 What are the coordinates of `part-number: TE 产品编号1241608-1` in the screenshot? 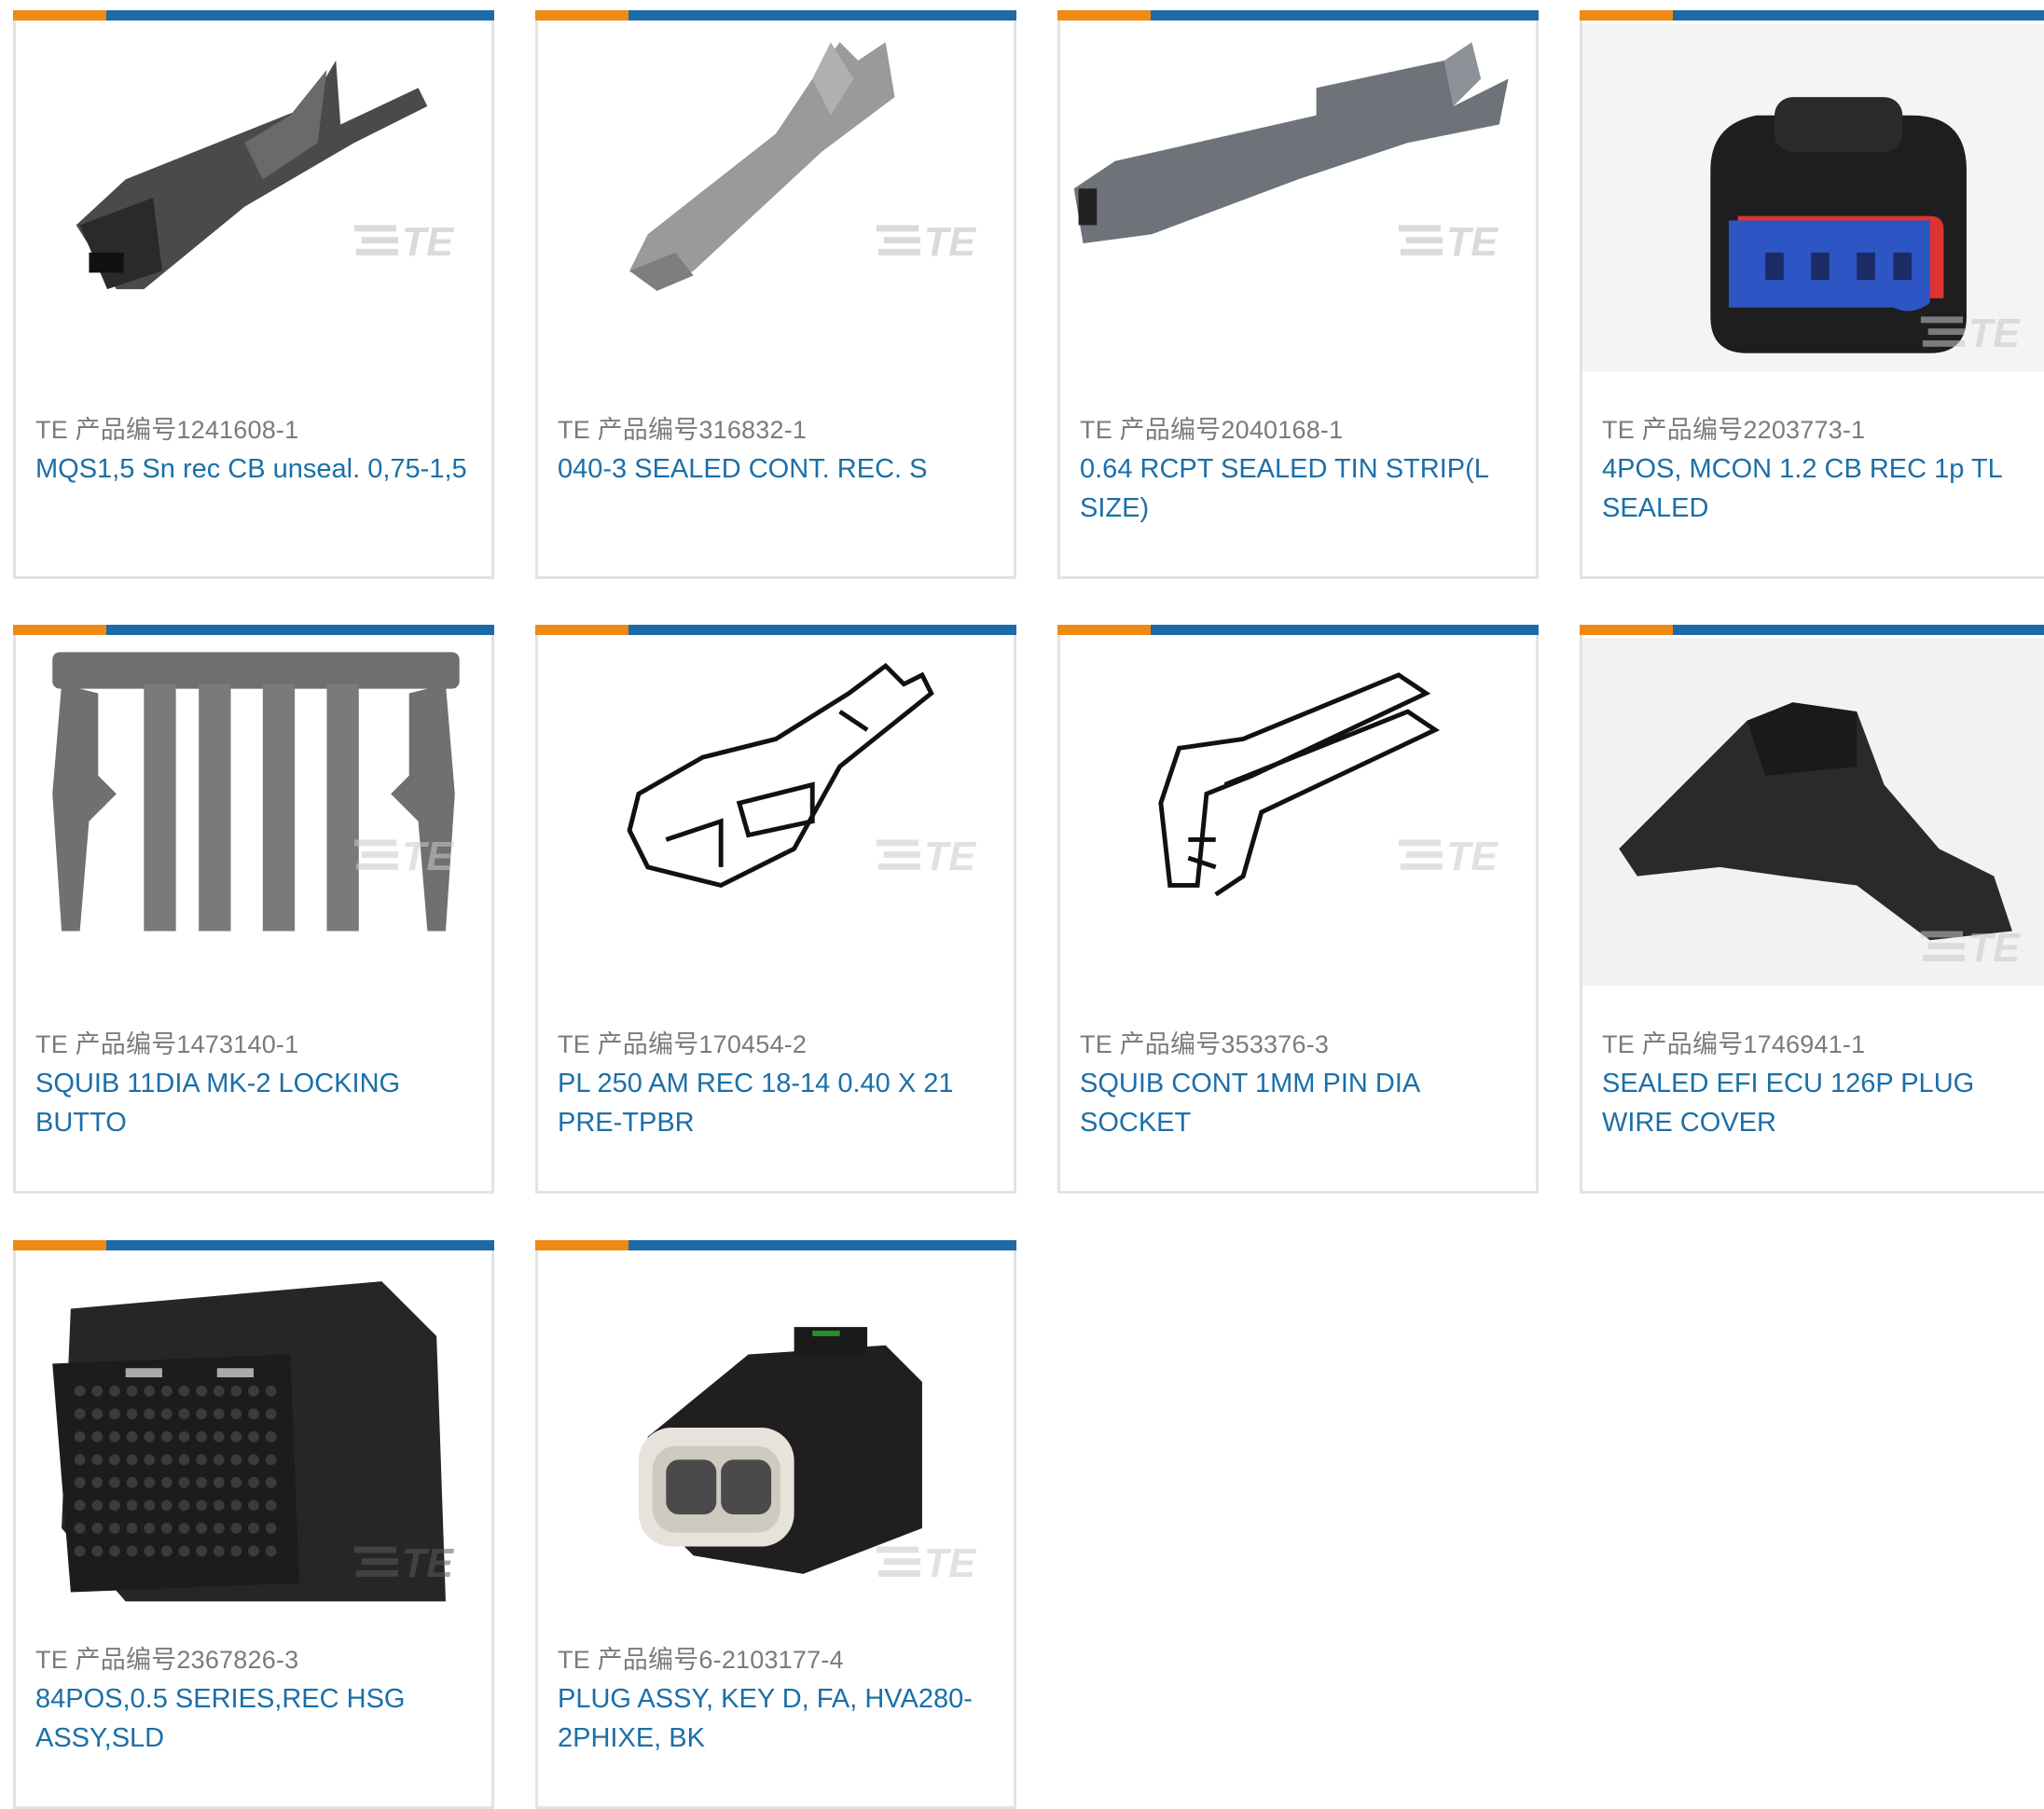 It's located at (166, 428).